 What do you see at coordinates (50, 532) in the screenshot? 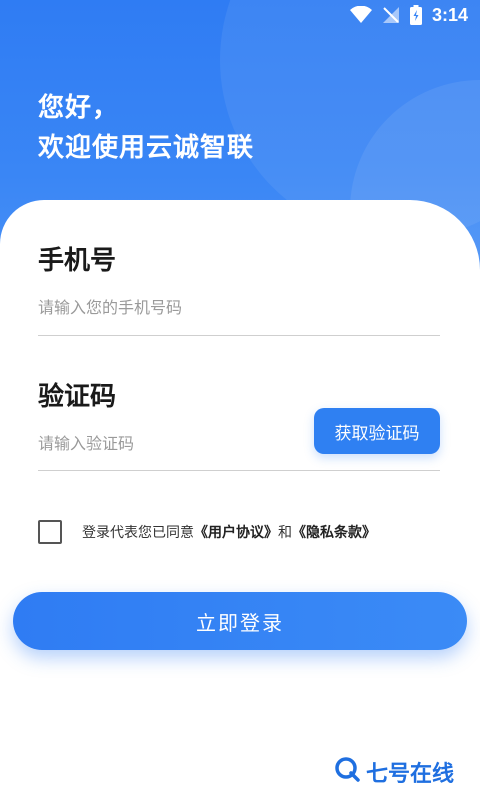
I see `agreement-checkbox` at bounding box center [50, 532].